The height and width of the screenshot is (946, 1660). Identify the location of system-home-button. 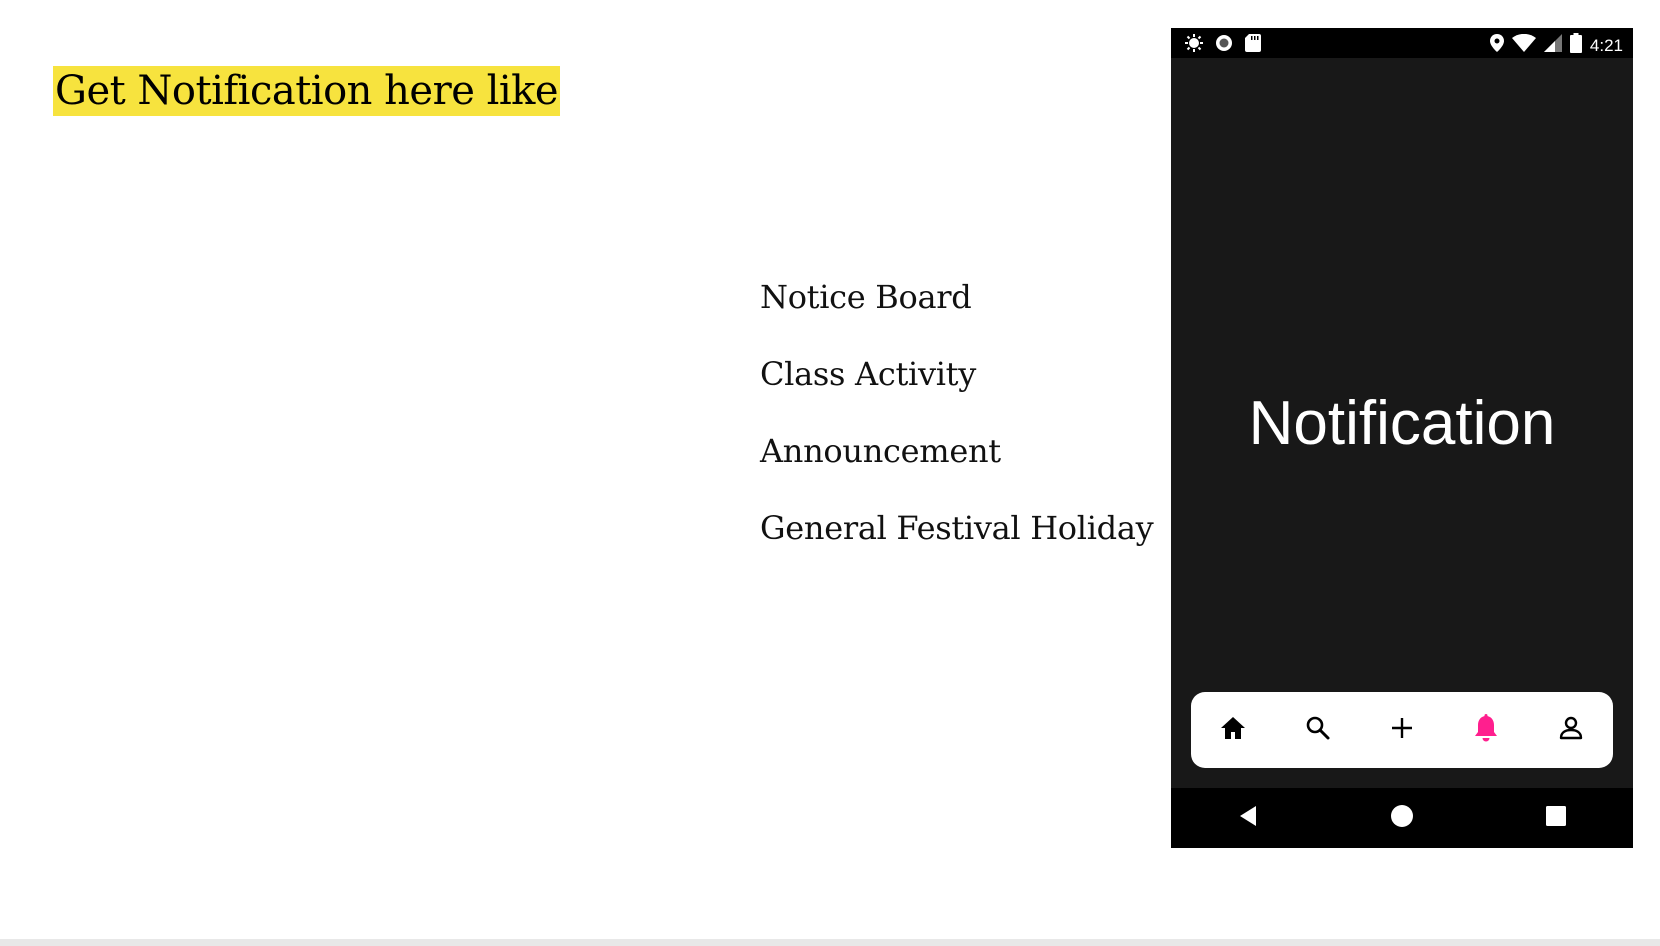
(1402, 818).